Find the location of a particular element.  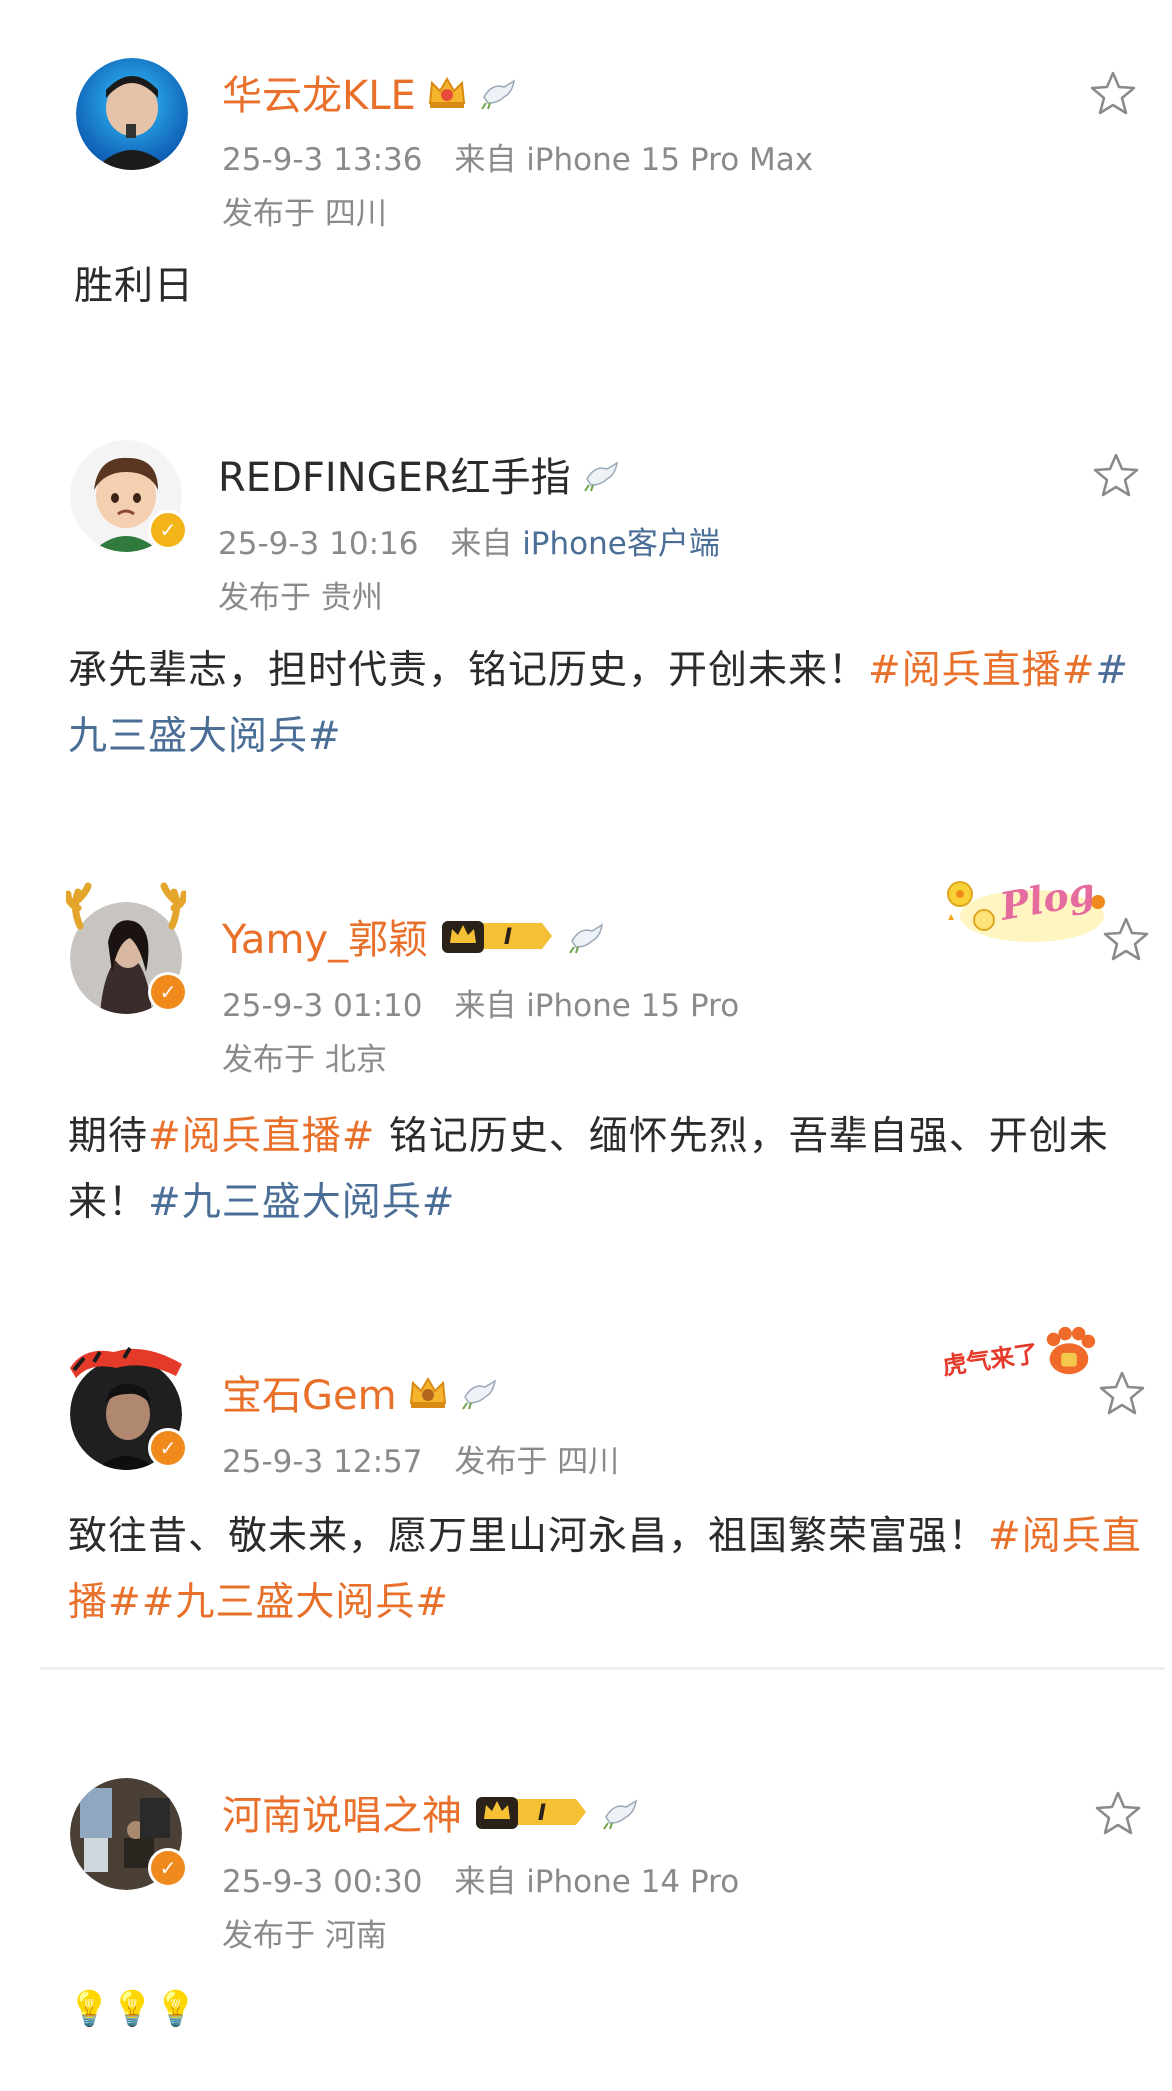

user-row-2: REDFINGER红手指 is located at coordinates (420, 474).